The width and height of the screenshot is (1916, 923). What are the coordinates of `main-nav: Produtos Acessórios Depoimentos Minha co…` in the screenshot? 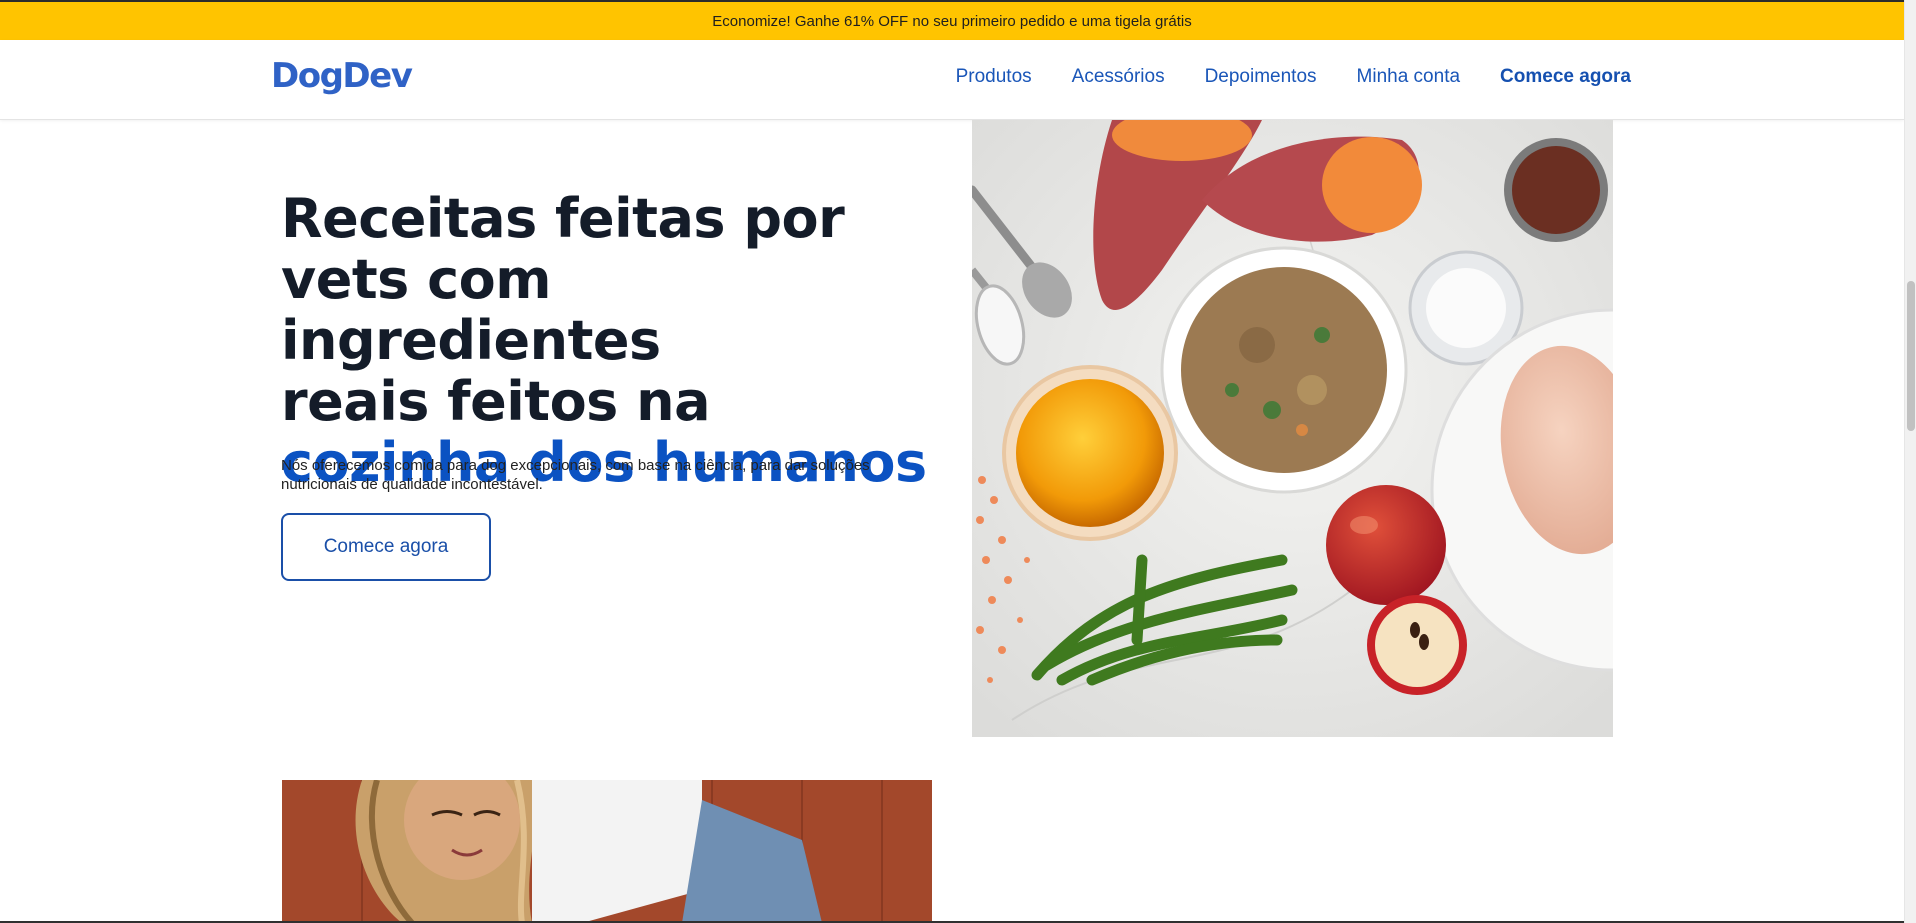 It's located at (1293, 77).